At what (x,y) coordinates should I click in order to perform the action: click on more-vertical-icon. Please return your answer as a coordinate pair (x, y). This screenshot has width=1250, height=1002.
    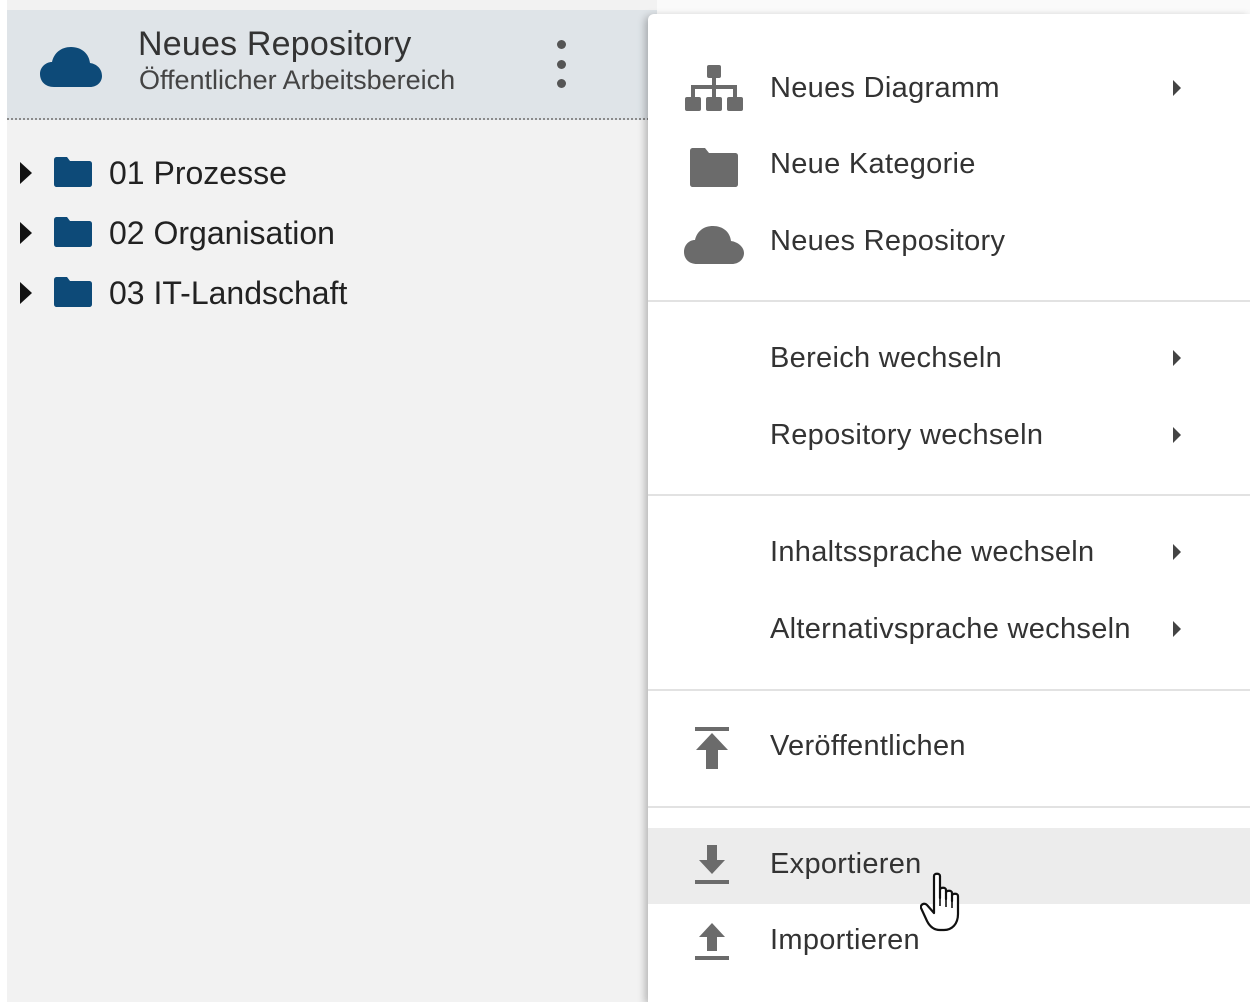
    Looking at the image, I should click on (561, 64).